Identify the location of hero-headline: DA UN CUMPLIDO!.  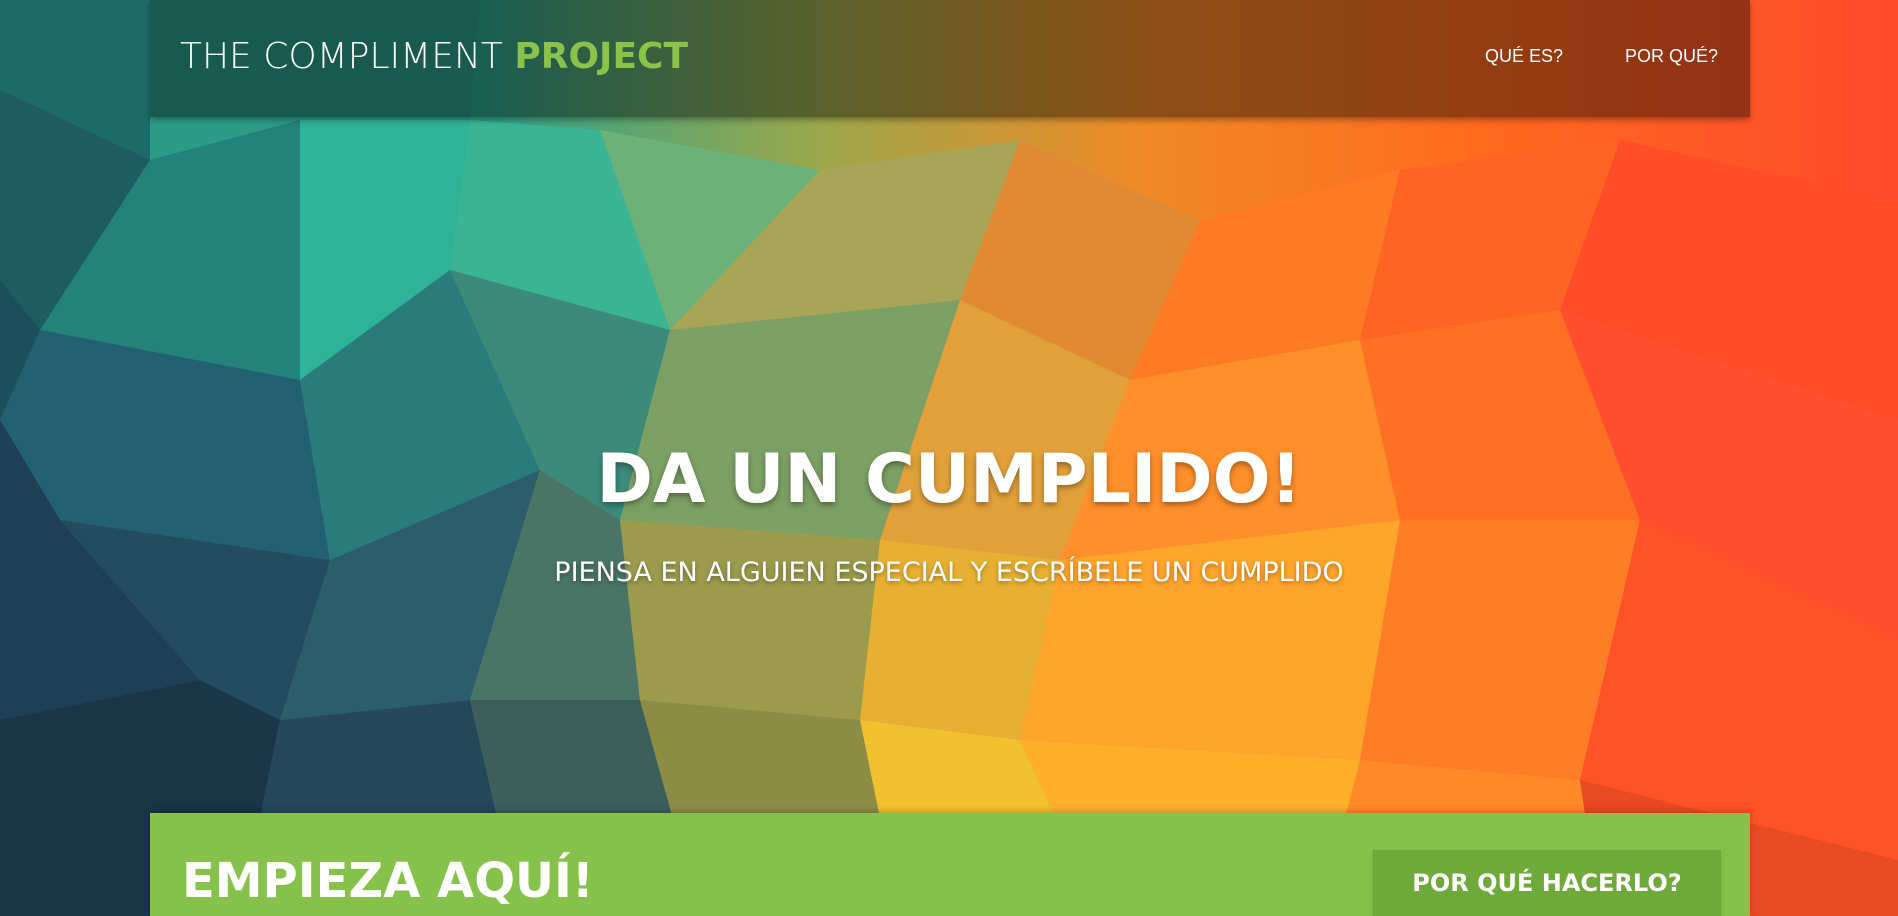
(949, 479).